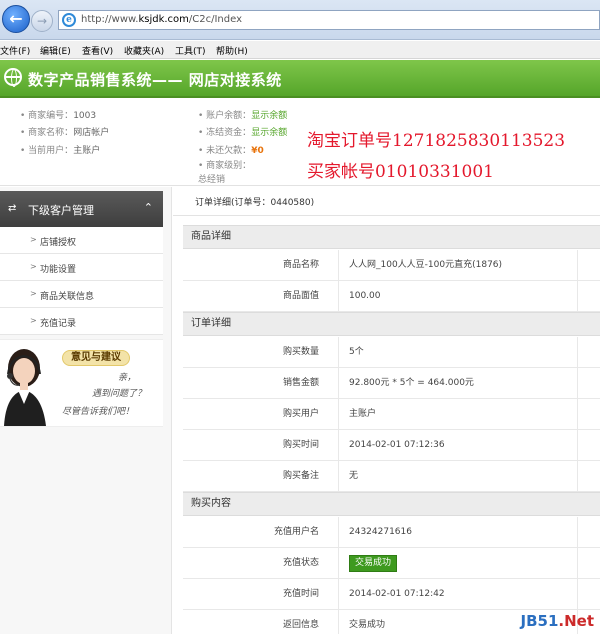 This screenshot has width=600, height=634. What do you see at coordinates (215, 19) in the screenshot?
I see `url-path: /C2c/Index` at bounding box center [215, 19].